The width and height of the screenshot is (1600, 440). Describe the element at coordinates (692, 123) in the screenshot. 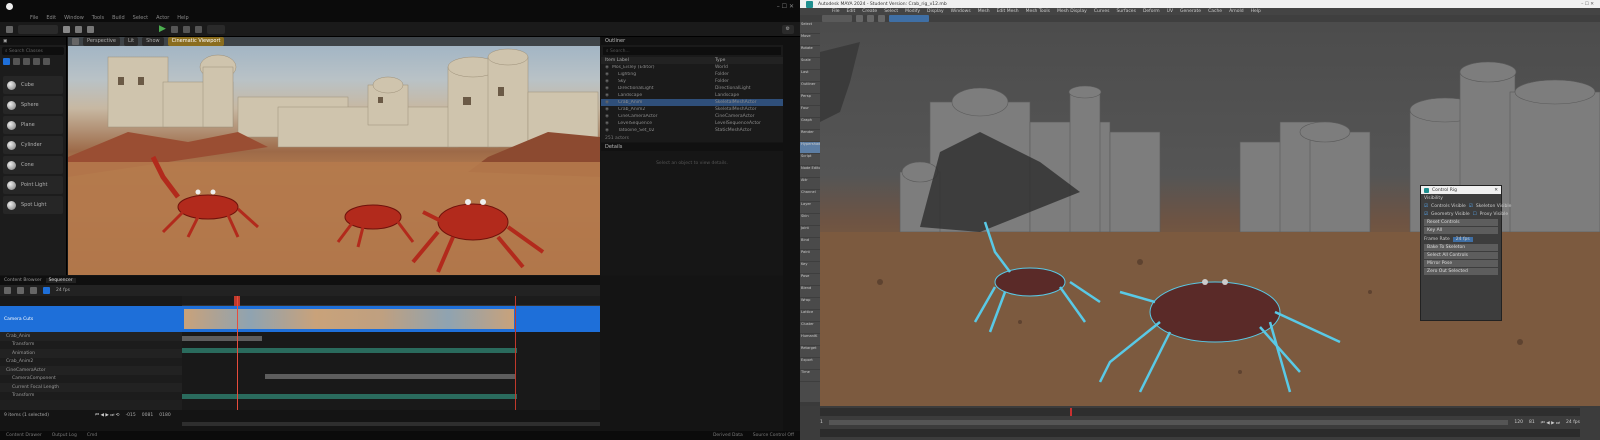

I see `outliner-row: ◉ LevelSequence LevelSequenceActor` at that location.